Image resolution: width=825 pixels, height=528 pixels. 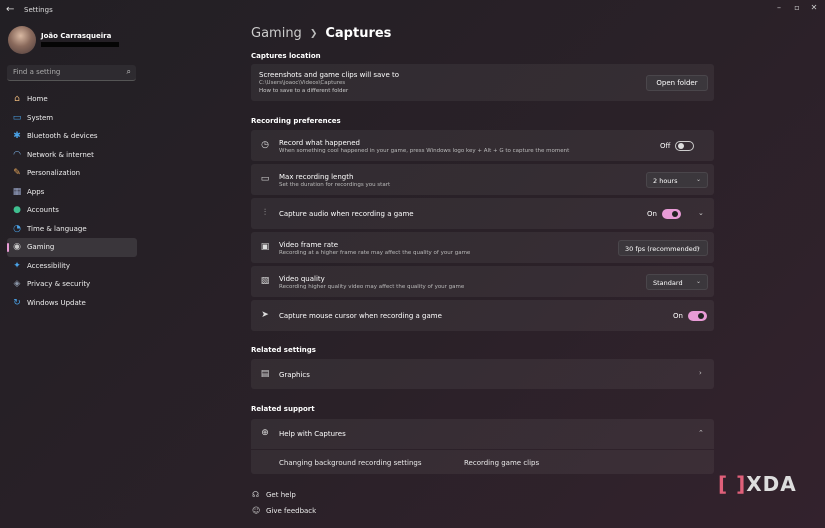 I want to click on sidebar-item-accessibility: ✦ Accessibility, so click(x=72, y=266).